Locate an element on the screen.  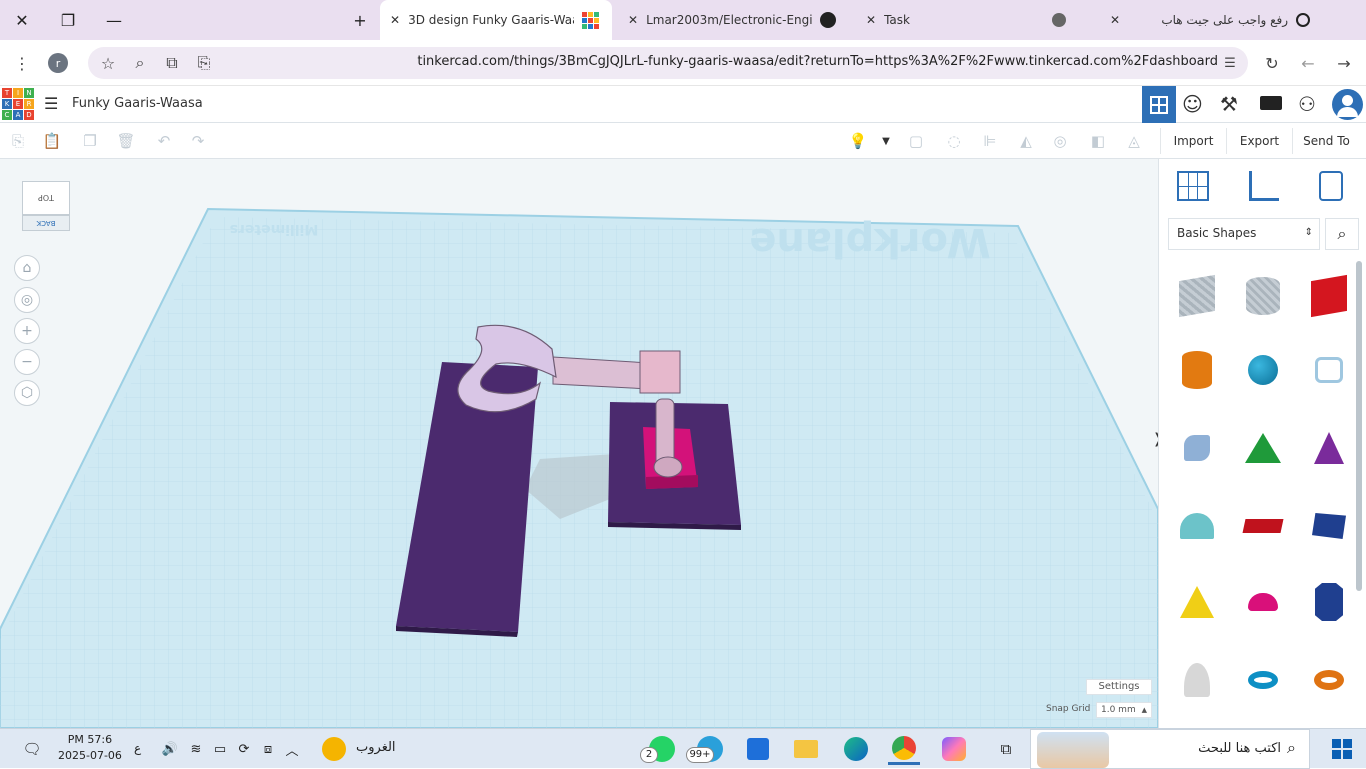
perspective-icon: ⬡ is located at coordinates (27, 393).